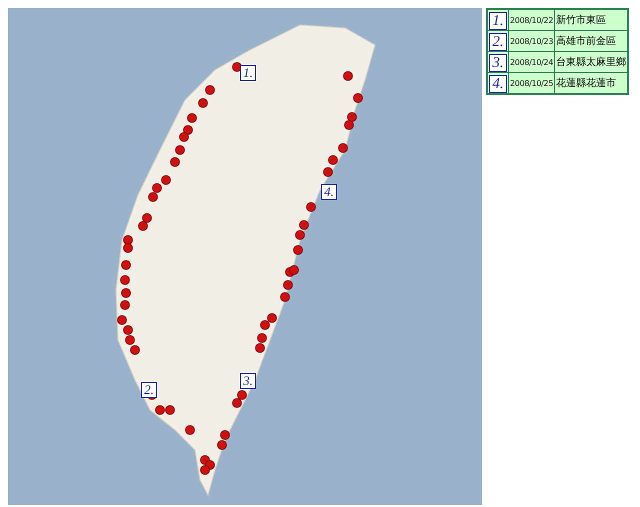 The image size is (640, 507). I want to click on map-marker: 1., so click(248, 73).